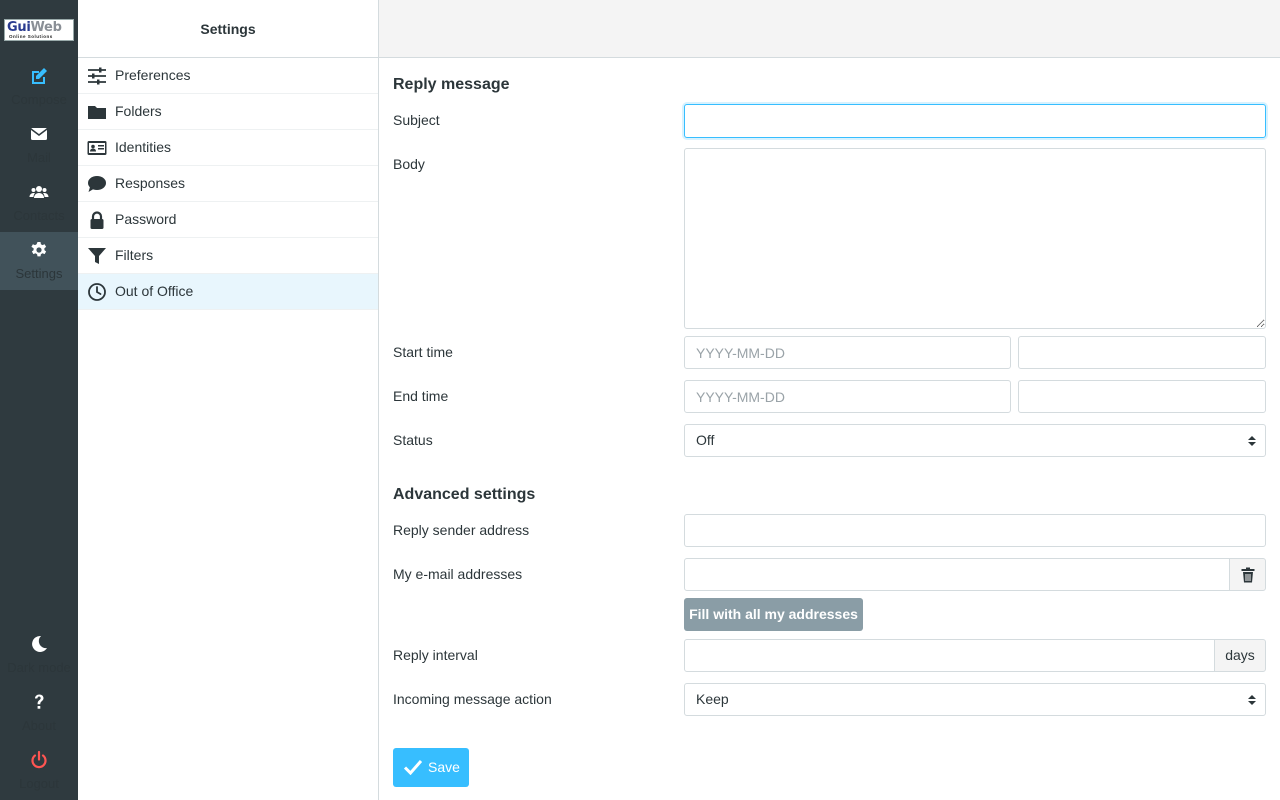  Describe the element at coordinates (228, 184) in the screenshot. I see `settings-item-responses: Responses` at that location.